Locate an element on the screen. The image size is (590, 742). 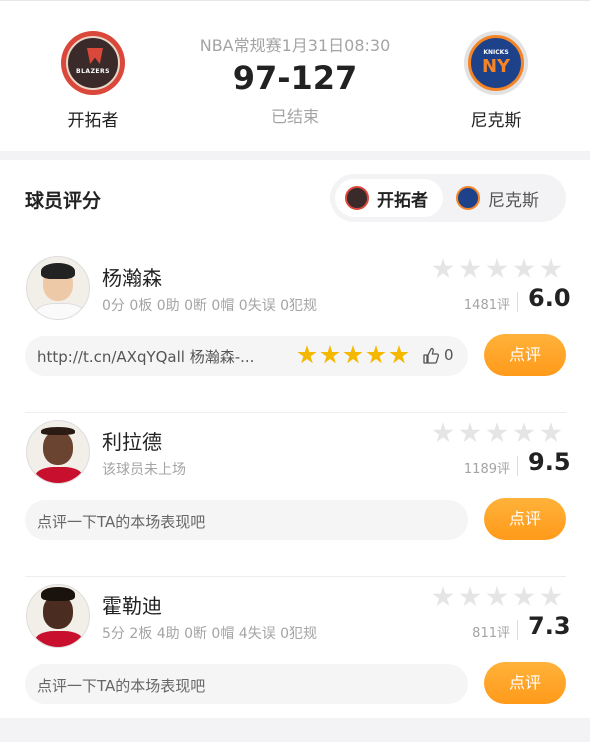
player-score: 7.3 is located at coordinates (549, 626).